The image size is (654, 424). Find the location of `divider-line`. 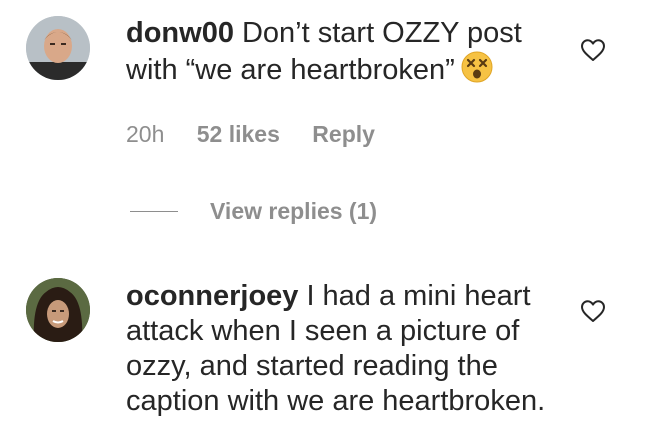

divider-line is located at coordinates (154, 211).